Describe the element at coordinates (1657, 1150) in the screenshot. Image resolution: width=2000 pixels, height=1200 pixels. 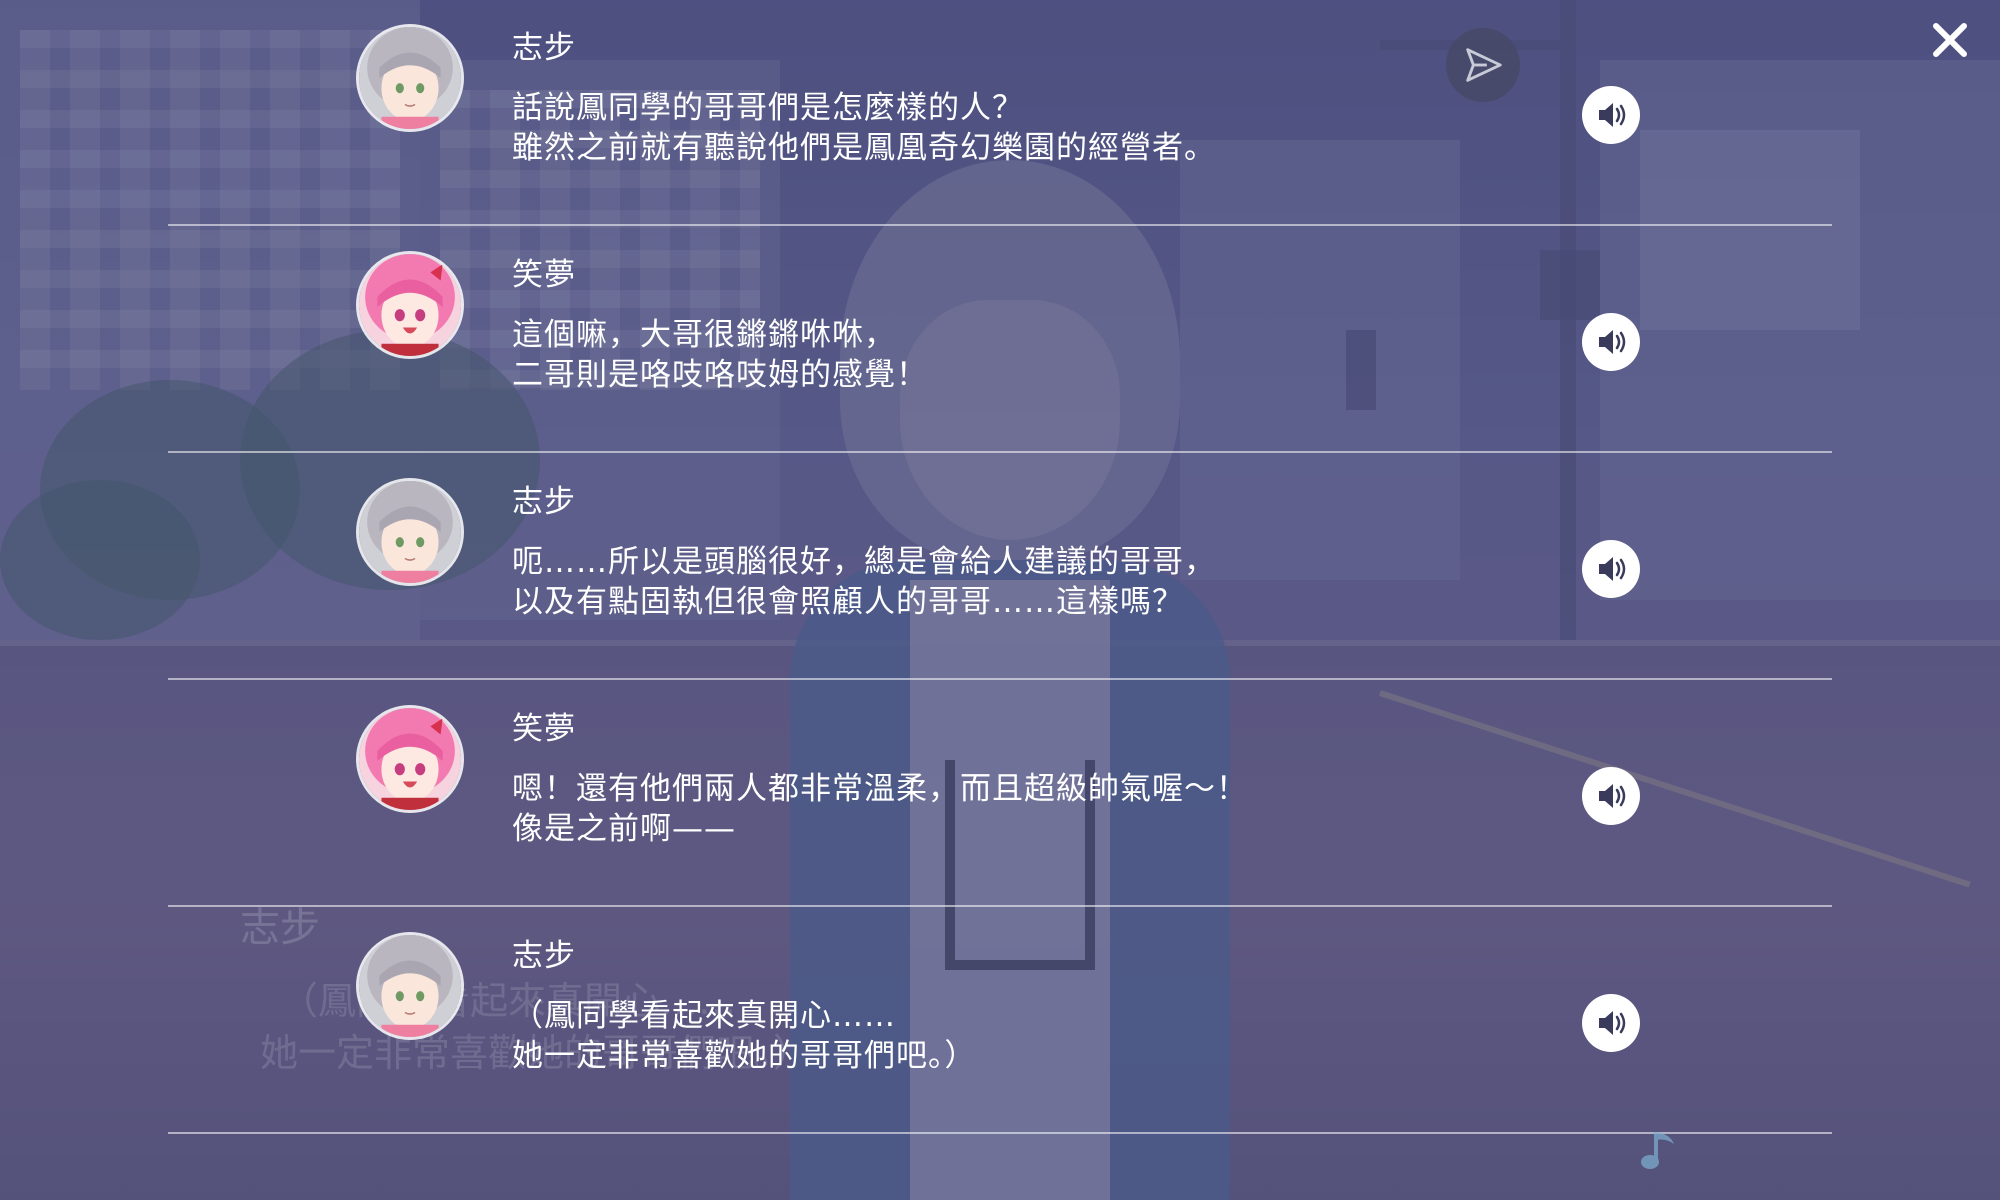
I see `music-note-icon` at that location.